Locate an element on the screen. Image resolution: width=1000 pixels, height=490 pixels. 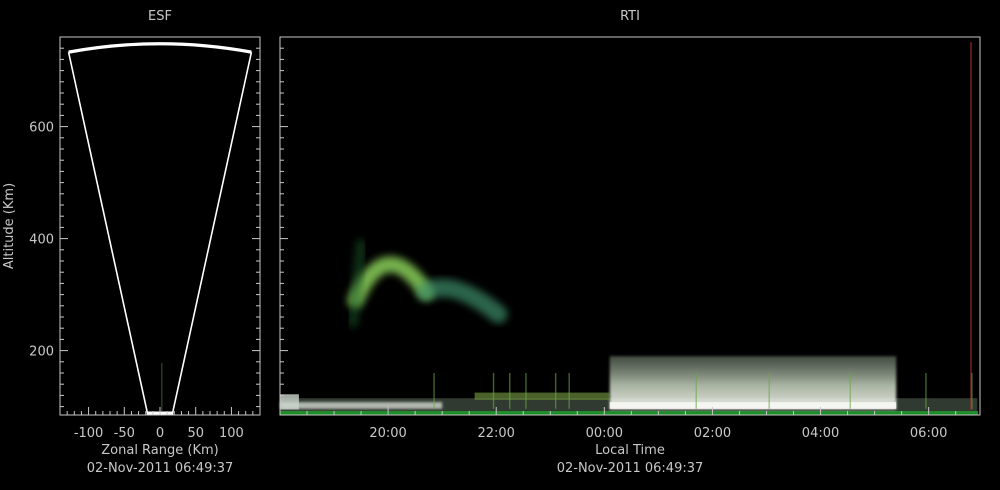
rti-start-strip is located at coordinates (289, 402).